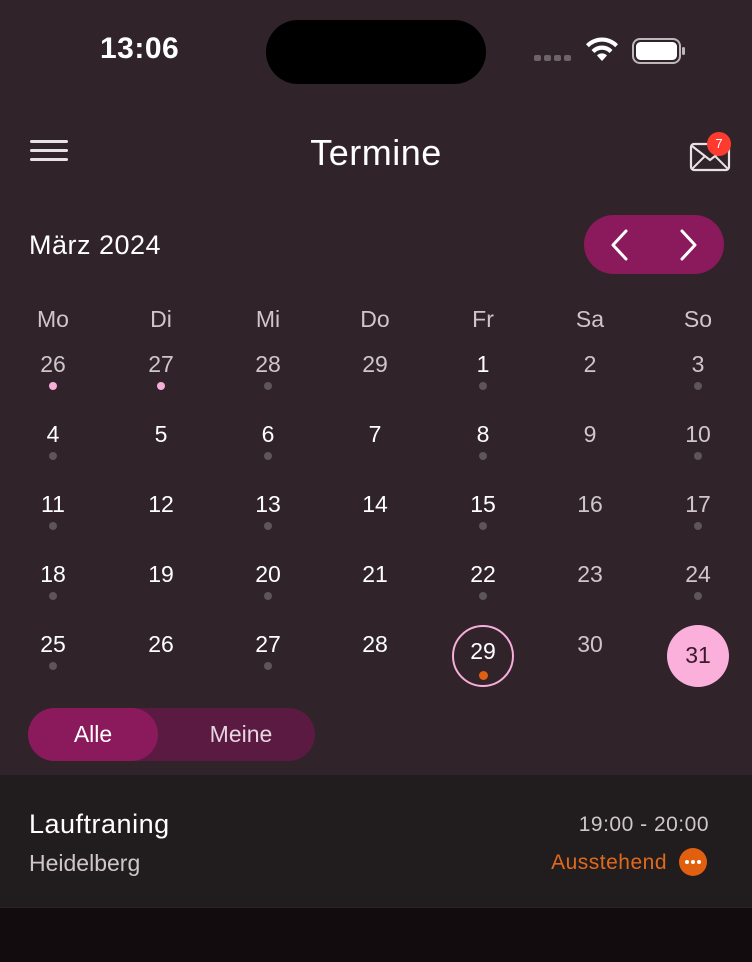  Describe the element at coordinates (375, 439) in the screenshot. I see `calendar-day: 7` at that location.